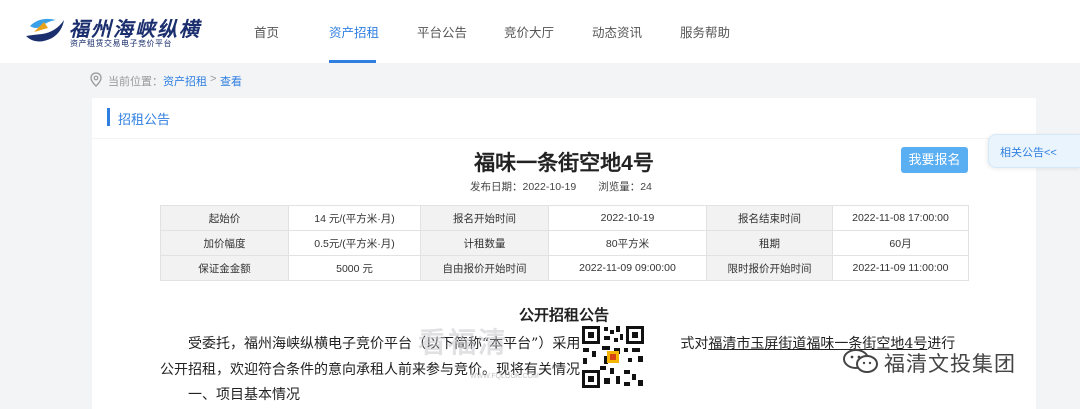 The width and height of the screenshot is (1080, 409). What do you see at coordinates (121, 43) in the screenshot?
I see `logo-subtitle: 资产租赁交易电子竞价平台` at bounding box center [121, 43].